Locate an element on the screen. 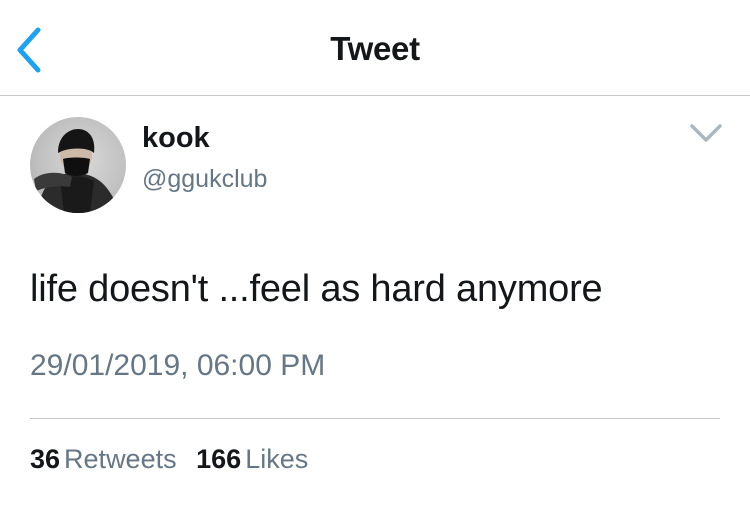 The width and height of the screenshot is (750, 508). chevron-down-icon is located at coordinates (706, 133).